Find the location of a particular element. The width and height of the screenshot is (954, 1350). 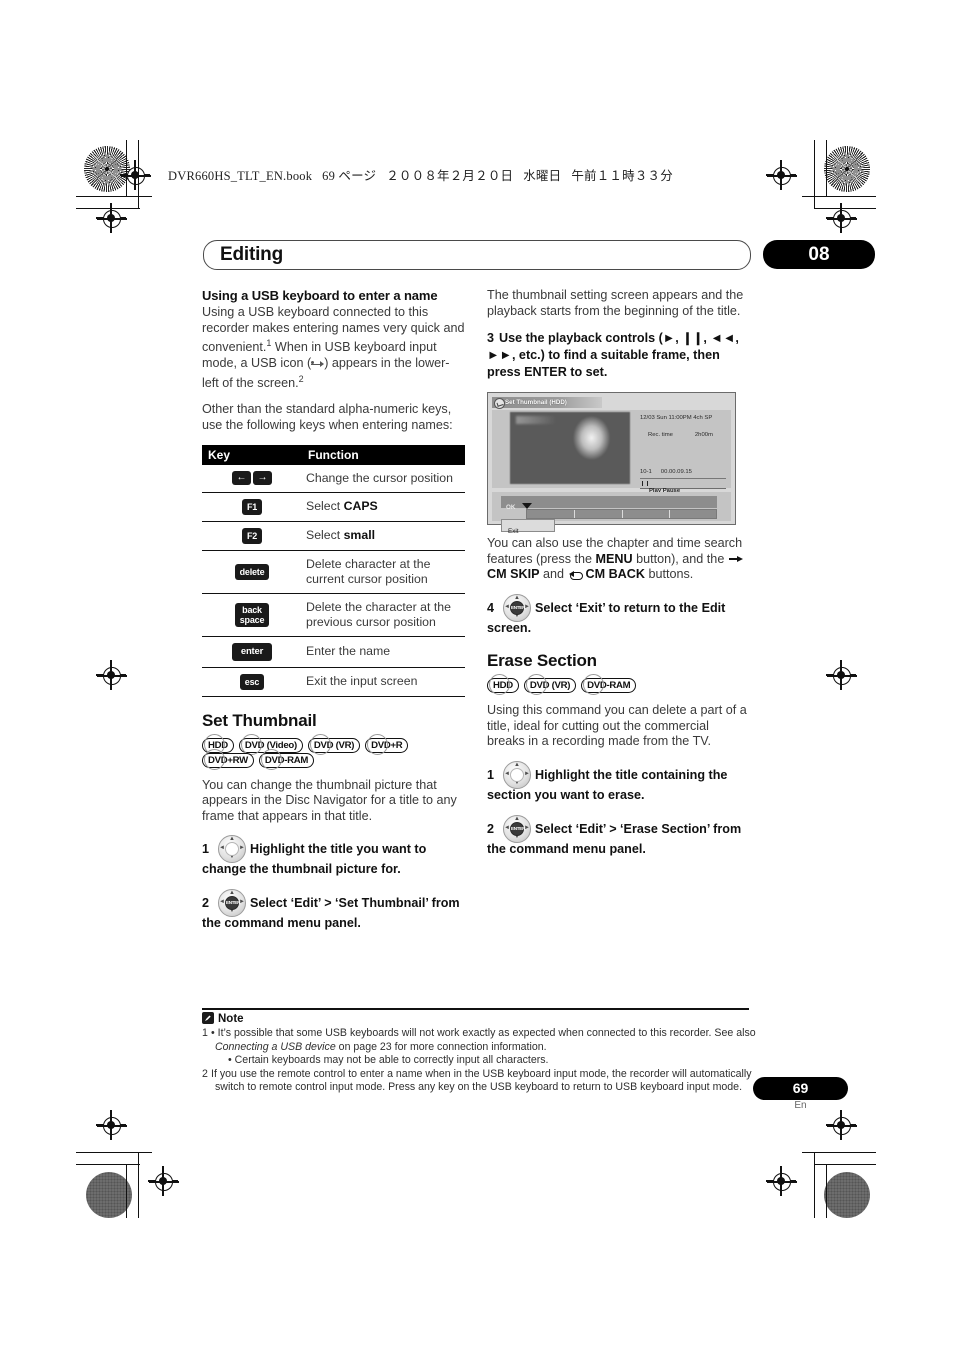

scrub-bar is located at coordinates (621, 514).